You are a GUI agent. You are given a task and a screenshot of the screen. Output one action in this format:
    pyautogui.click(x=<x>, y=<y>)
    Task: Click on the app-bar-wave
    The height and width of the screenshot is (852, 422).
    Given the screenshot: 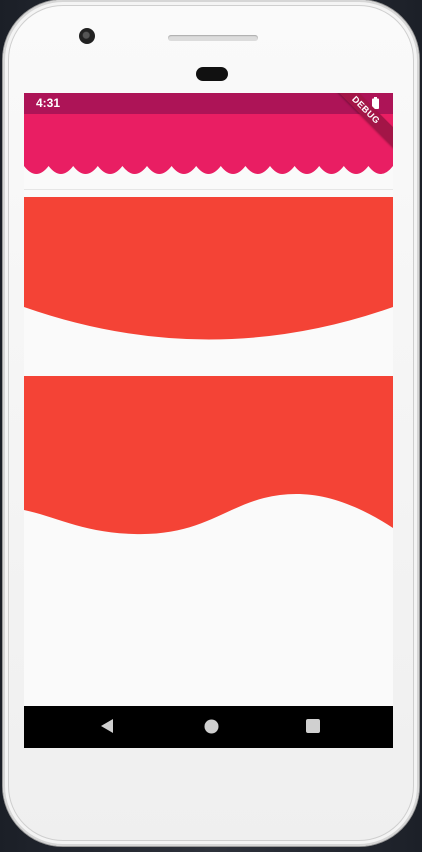 What is the action you would take?
    pyautogui.click(x=208, y=144)
    